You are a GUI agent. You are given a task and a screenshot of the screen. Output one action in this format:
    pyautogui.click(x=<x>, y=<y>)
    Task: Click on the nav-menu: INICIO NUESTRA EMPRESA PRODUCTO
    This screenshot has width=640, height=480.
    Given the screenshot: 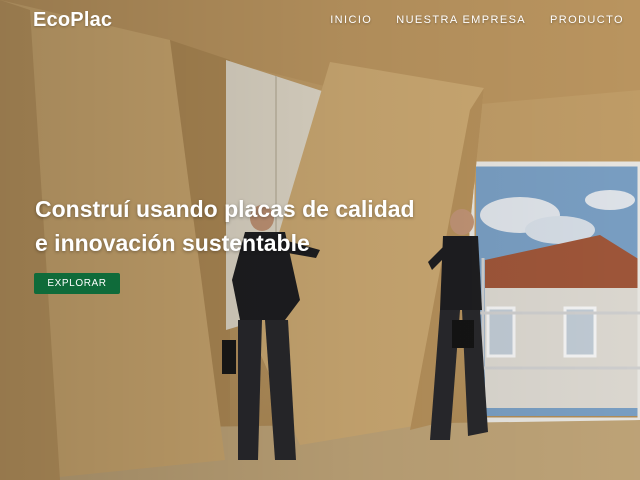 What is the action you would take?
    pyautogui.click(x=477, y=20)
    